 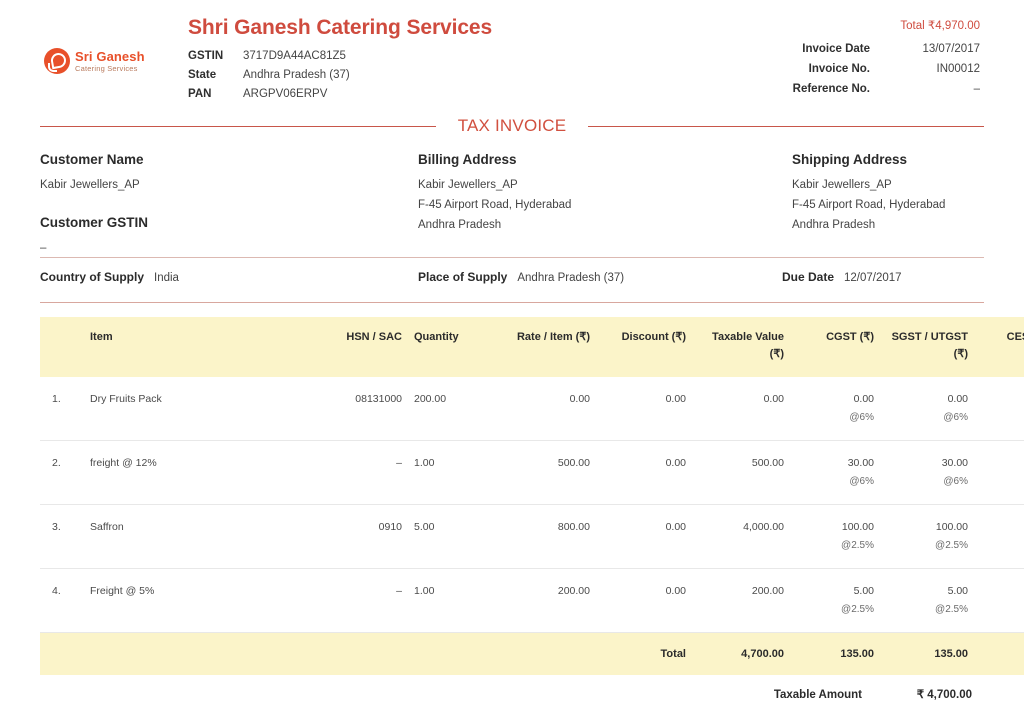 I want to click on logo-text: Sri Ganesh Catering Services, so click(x=110, y=61).